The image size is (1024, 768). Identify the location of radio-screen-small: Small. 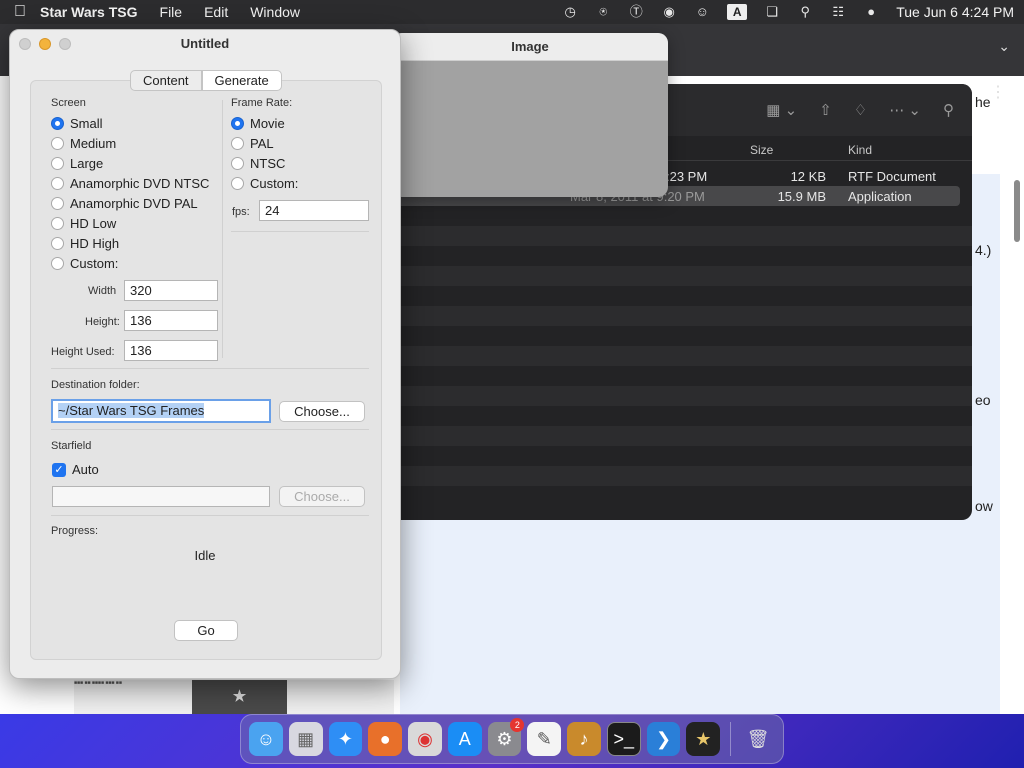
(77, 123).